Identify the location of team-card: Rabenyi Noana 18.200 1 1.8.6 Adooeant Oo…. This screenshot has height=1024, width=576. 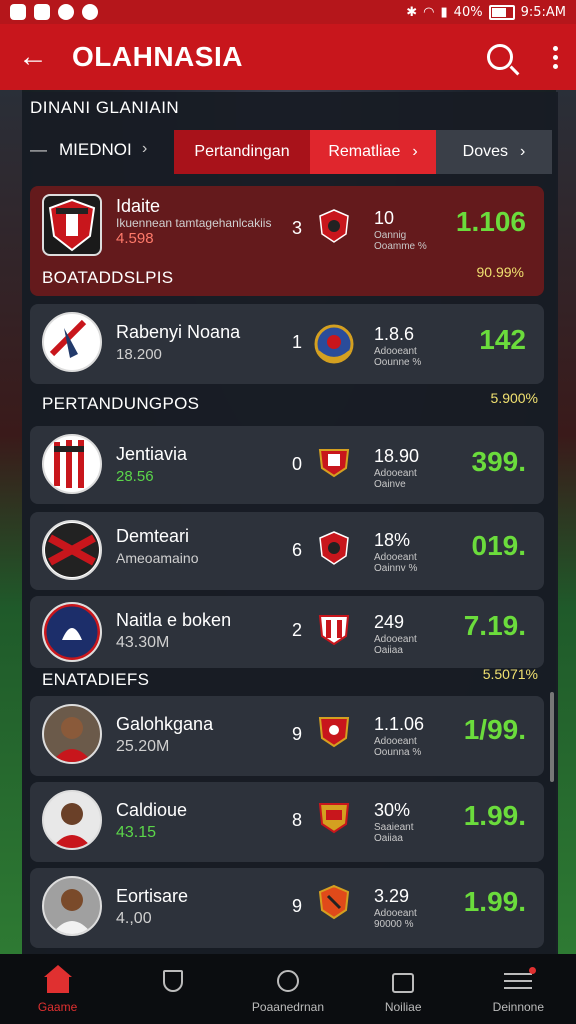
(287, 344).